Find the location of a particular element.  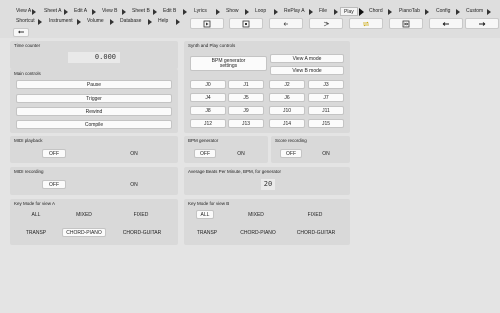

j9-button: J9 is located at coordinates (246, 110).